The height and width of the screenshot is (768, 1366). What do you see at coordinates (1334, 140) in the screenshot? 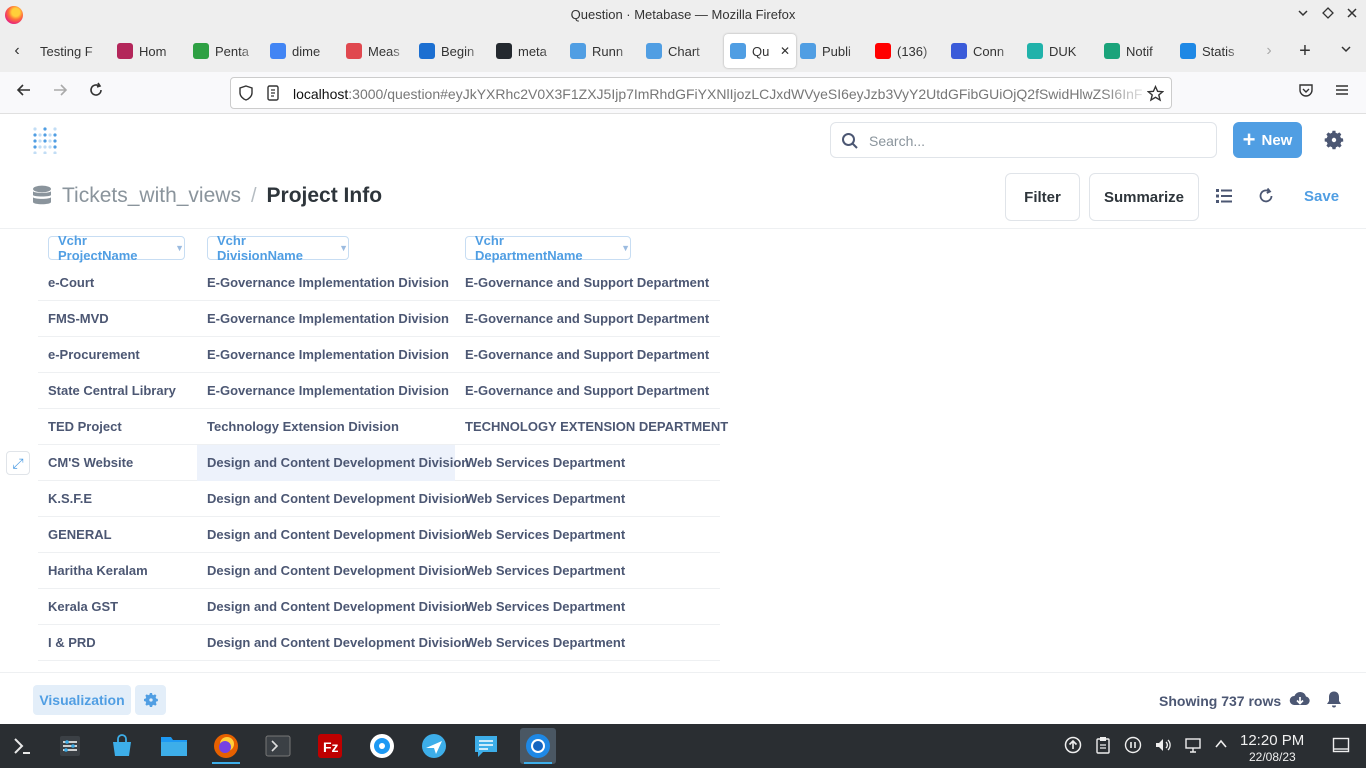
I see `settings-gear-icon` at bounding box center [1334, 140].